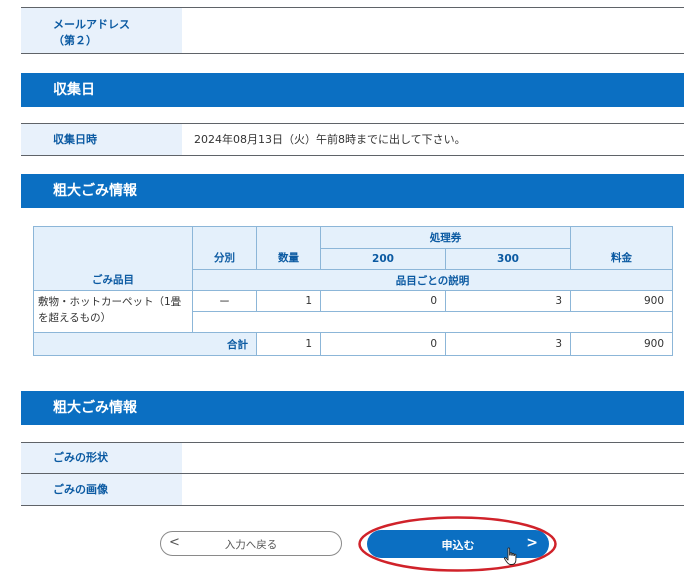  Describe the element at coordinates (383, 259) in the screenshot. I see `col-t200-header: 200` at that location.